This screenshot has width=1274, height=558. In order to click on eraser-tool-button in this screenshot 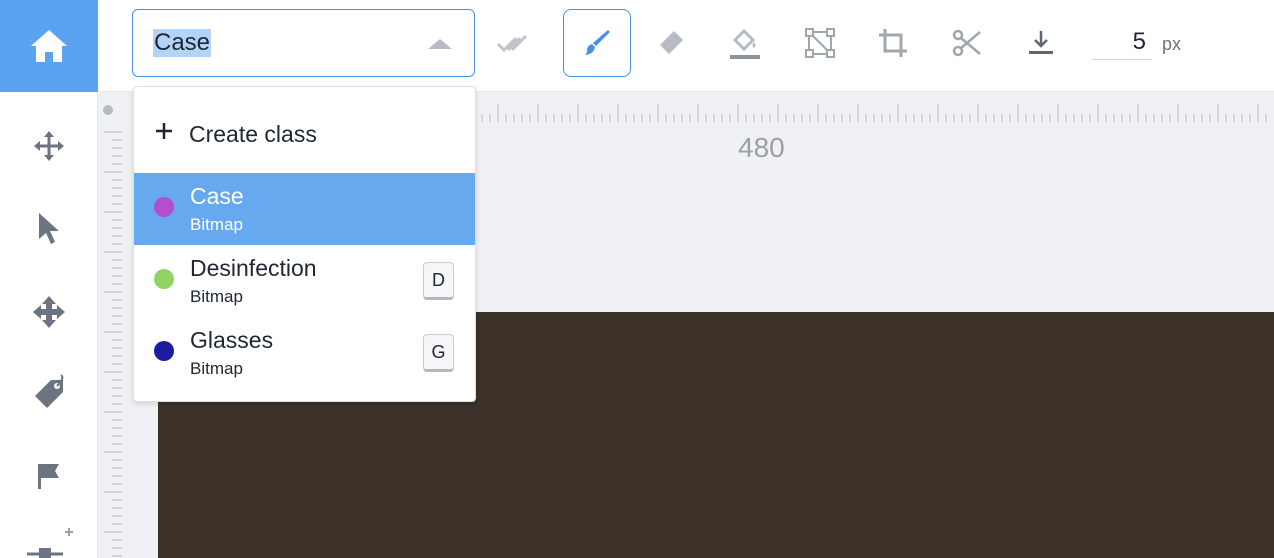, I will do `click(671, 43)`.